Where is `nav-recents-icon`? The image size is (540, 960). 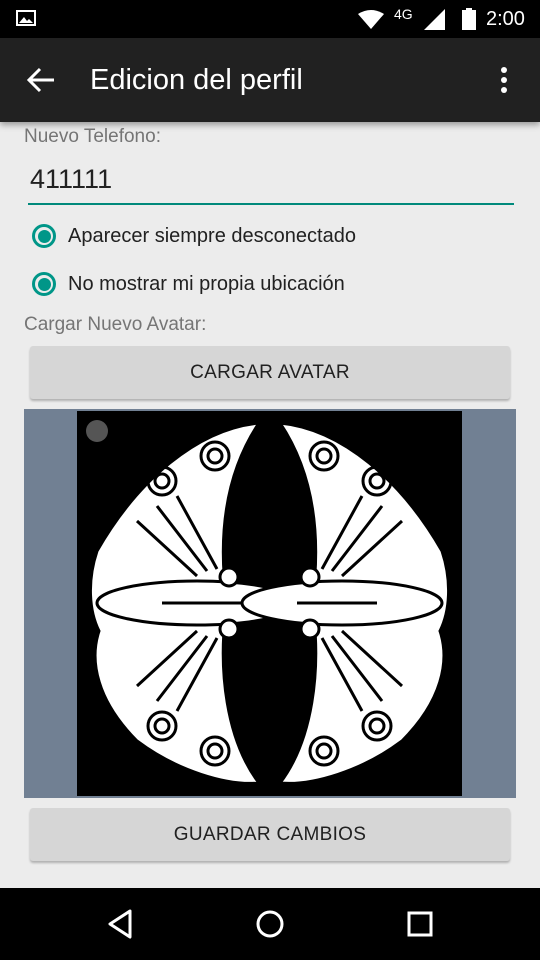
nav-recents-icon is located at coordinates (420, 924).